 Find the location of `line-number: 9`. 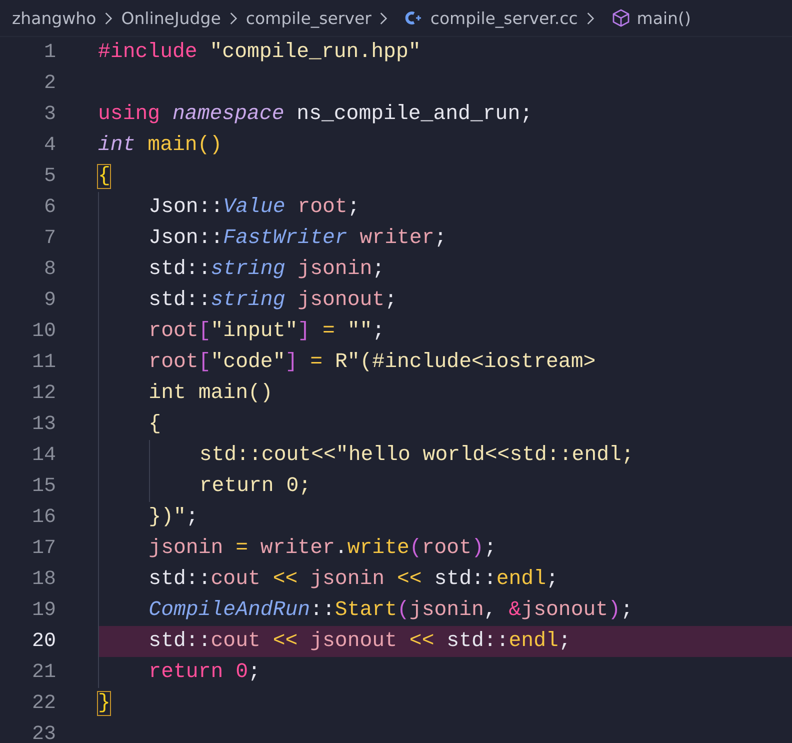

line-number: 9 is located at coordinates (49, 300).